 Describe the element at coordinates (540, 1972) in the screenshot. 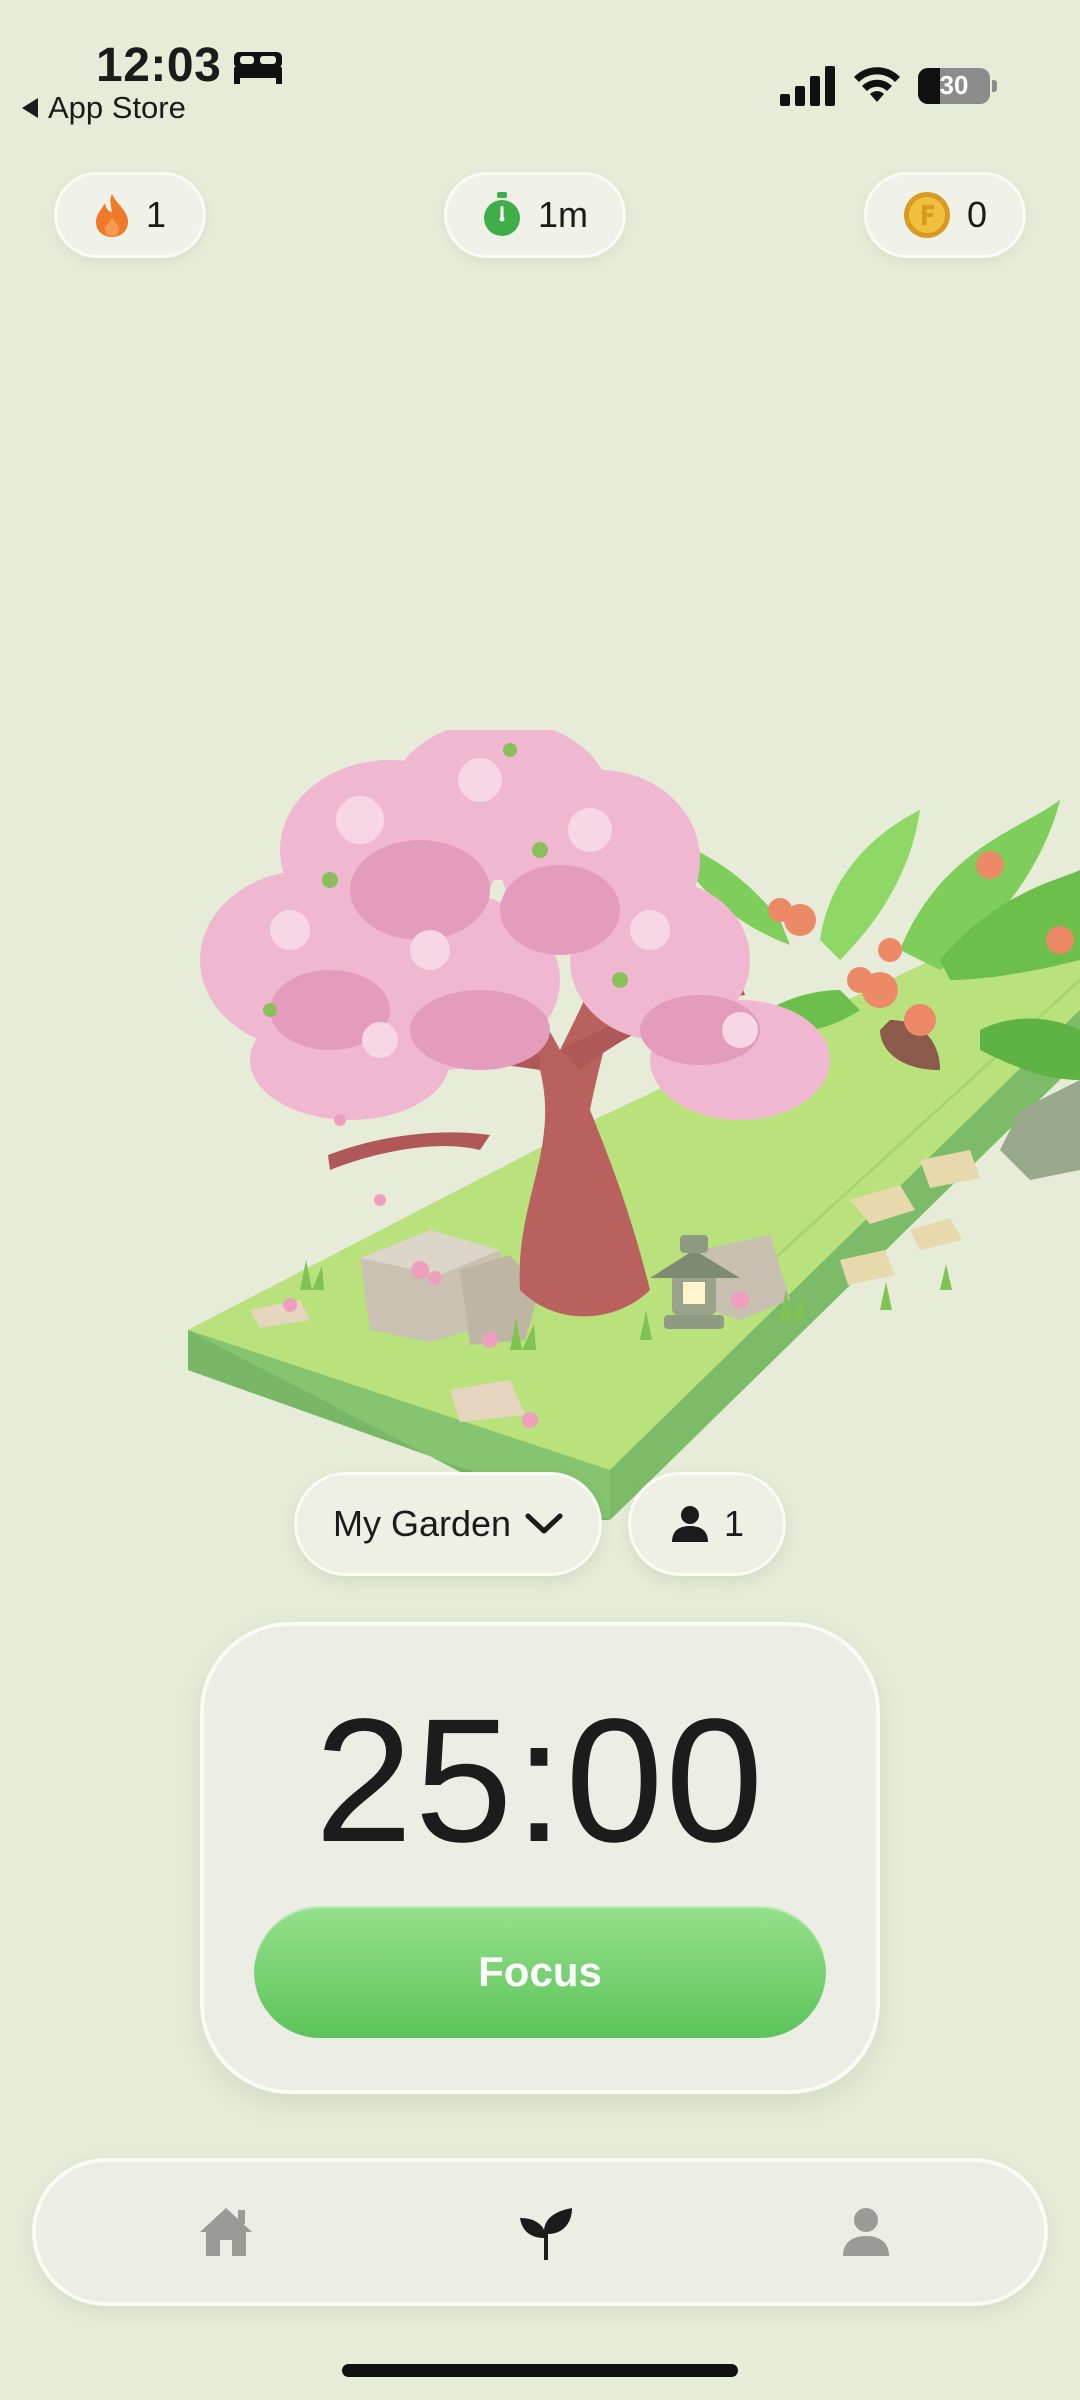

I see `focus-button: Focus` at that location.